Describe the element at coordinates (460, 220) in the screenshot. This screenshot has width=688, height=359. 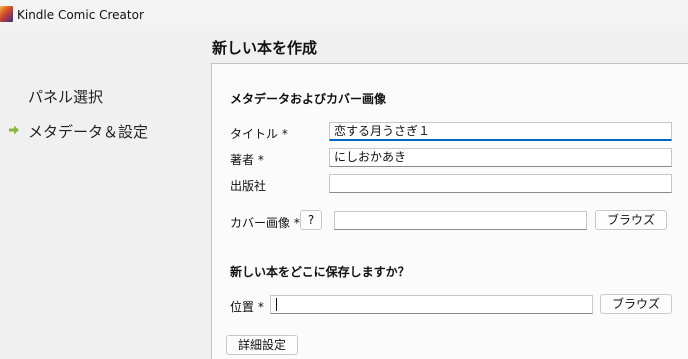
I see `cover-image-input` at that location.